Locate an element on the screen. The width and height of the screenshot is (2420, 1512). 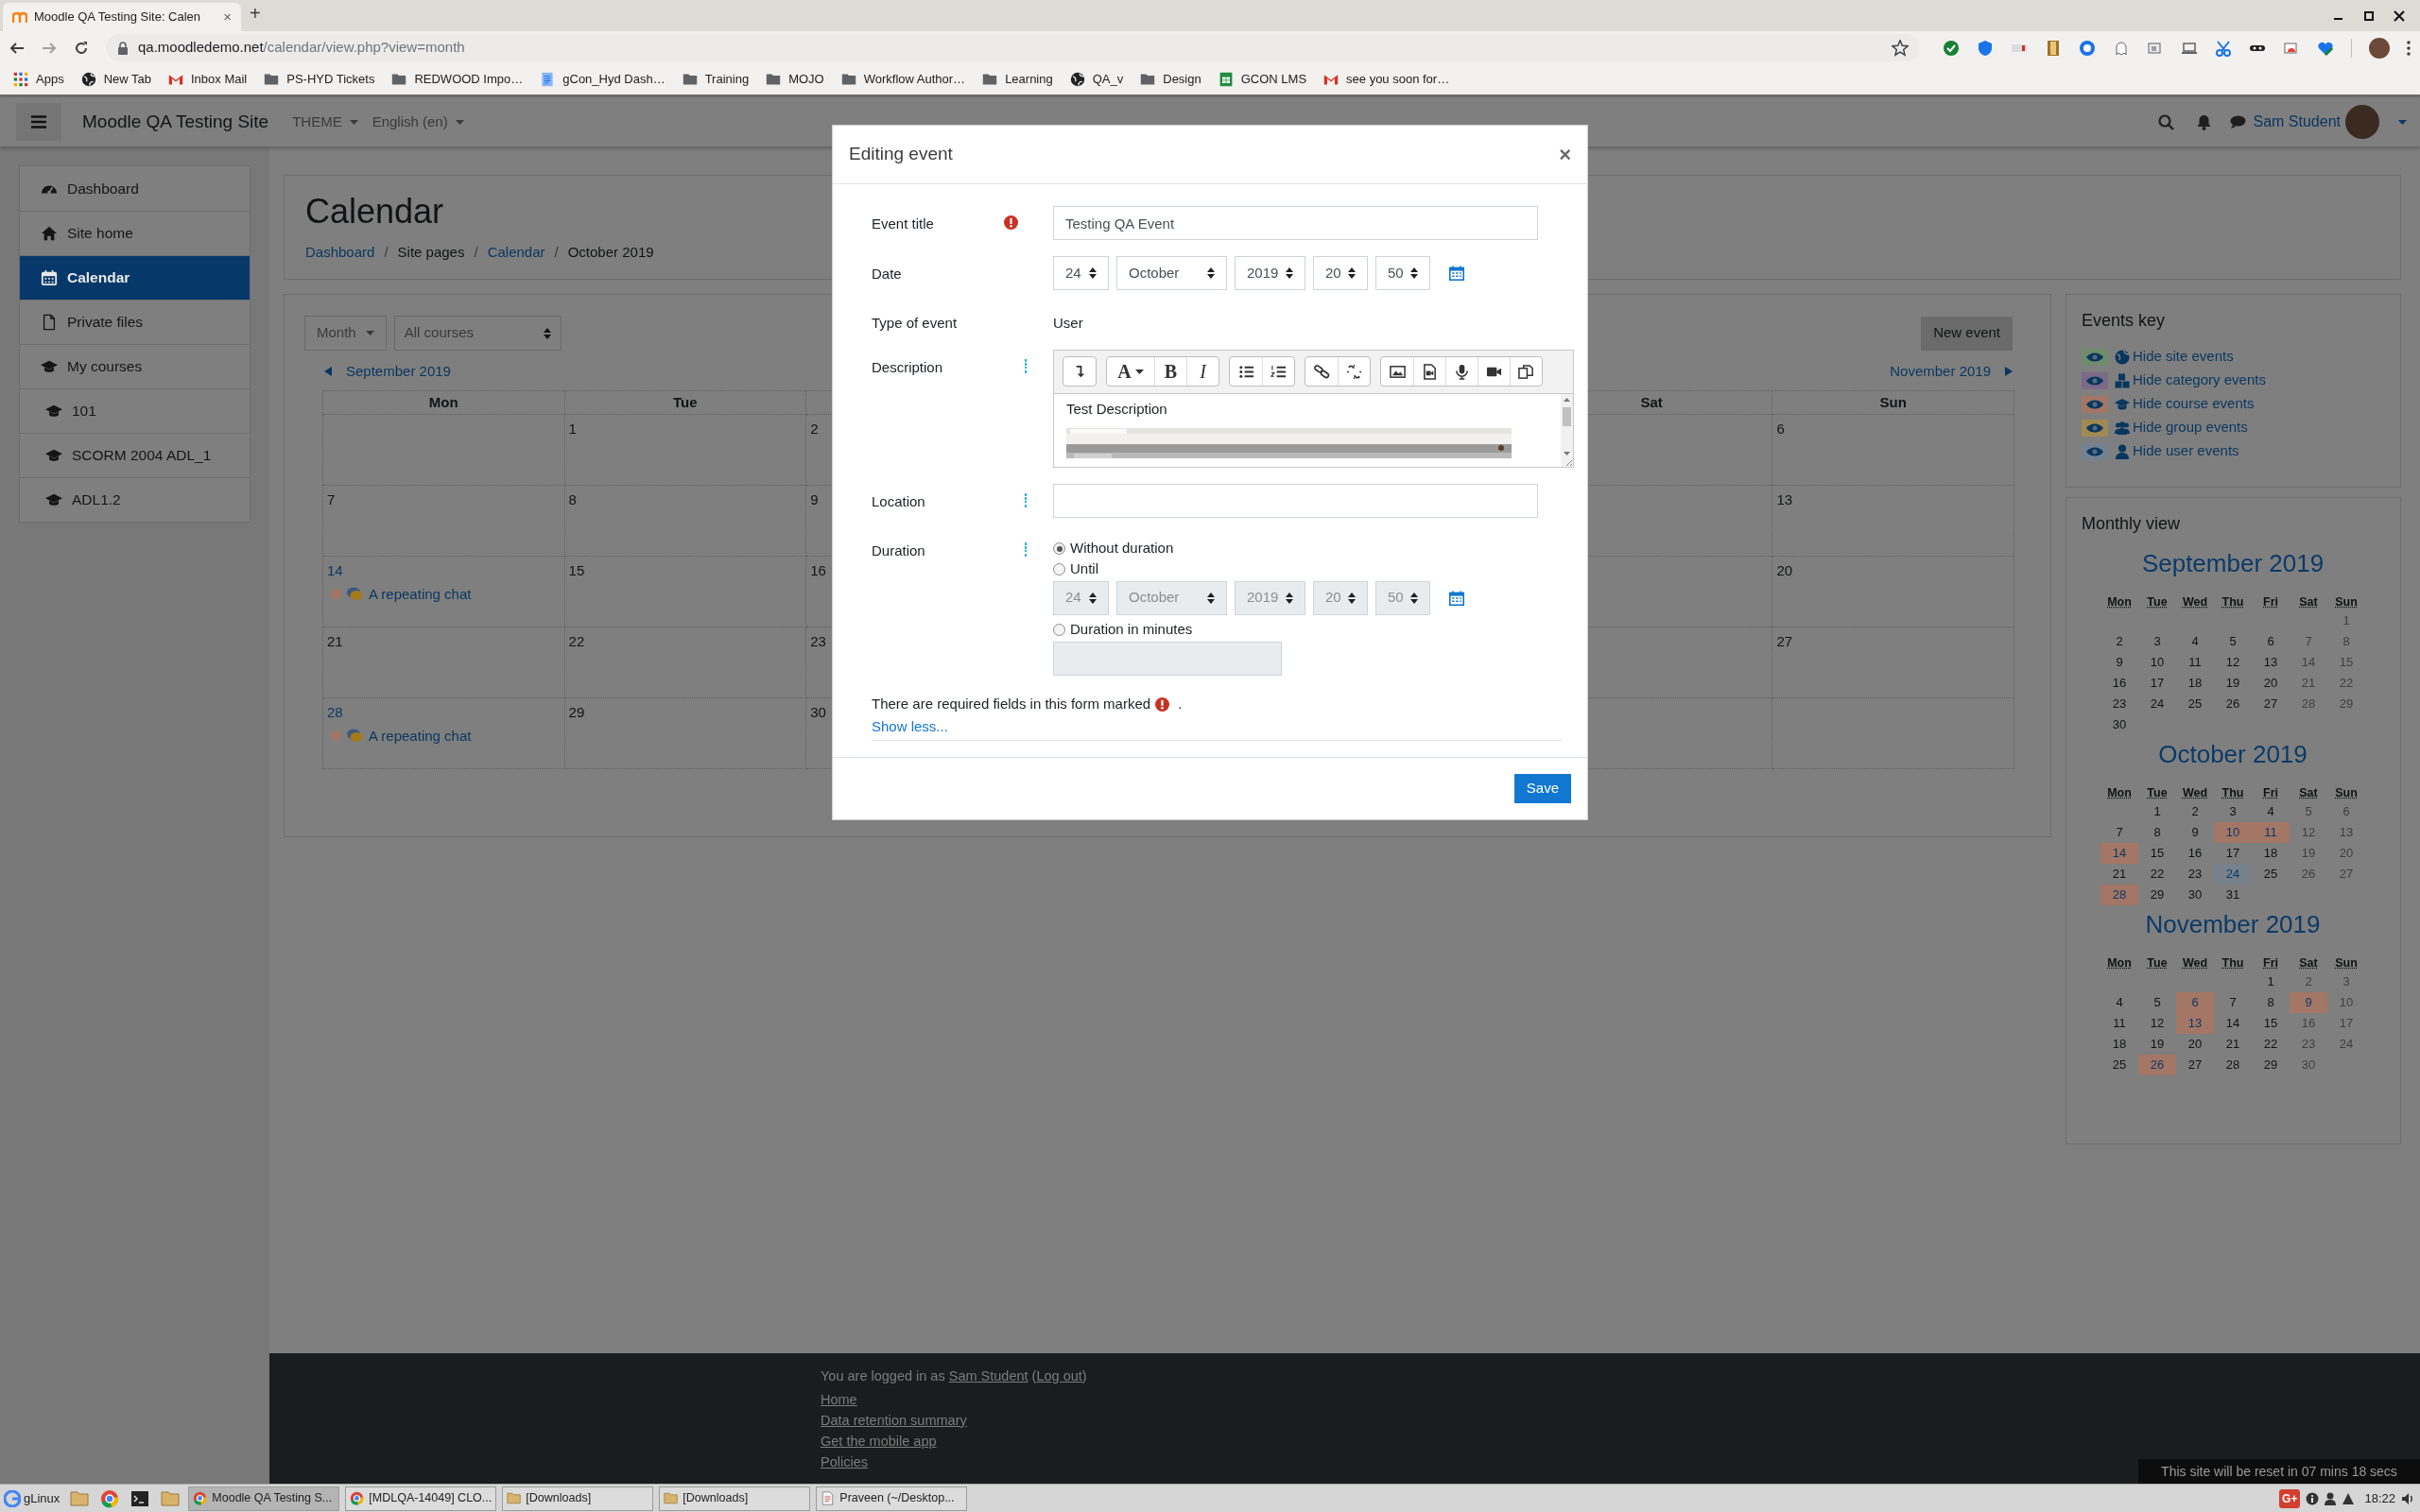
bookmark: Inbox Mail is located at coordinates (208, 79).